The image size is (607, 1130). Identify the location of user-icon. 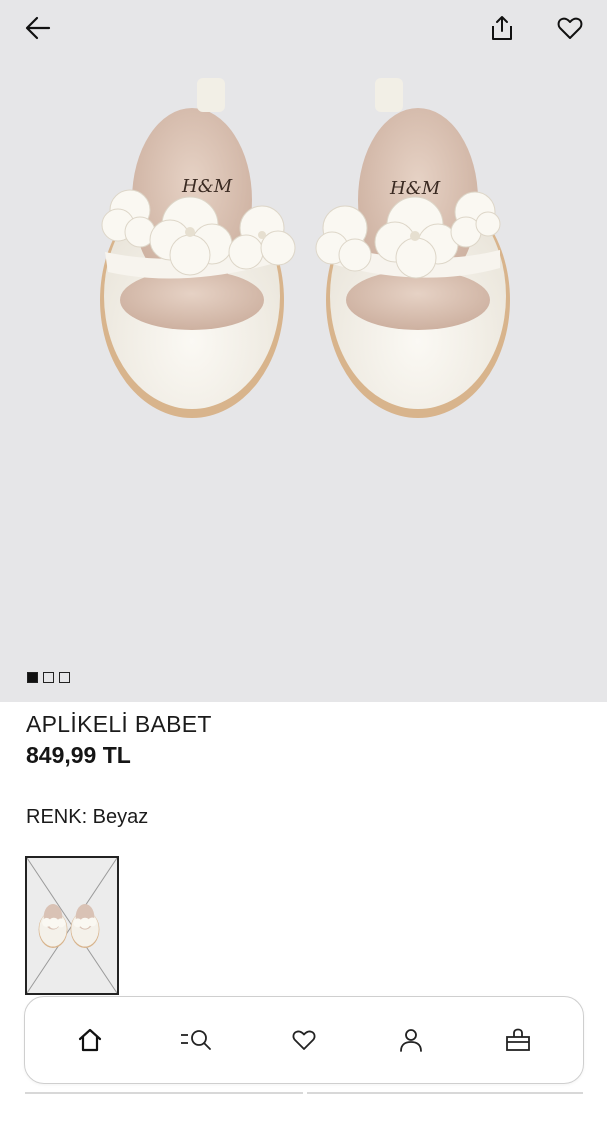
(410, 1040).